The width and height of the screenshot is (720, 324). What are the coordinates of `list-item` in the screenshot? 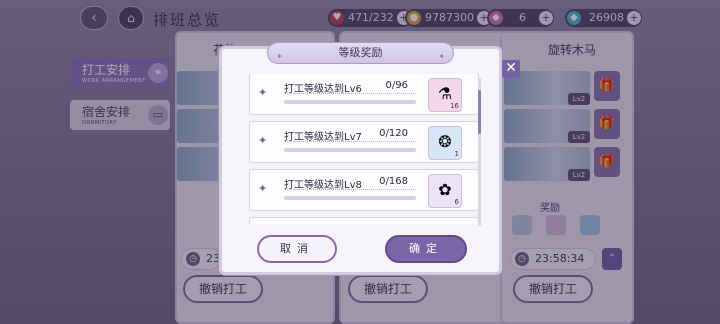 It's located at (364, 220).